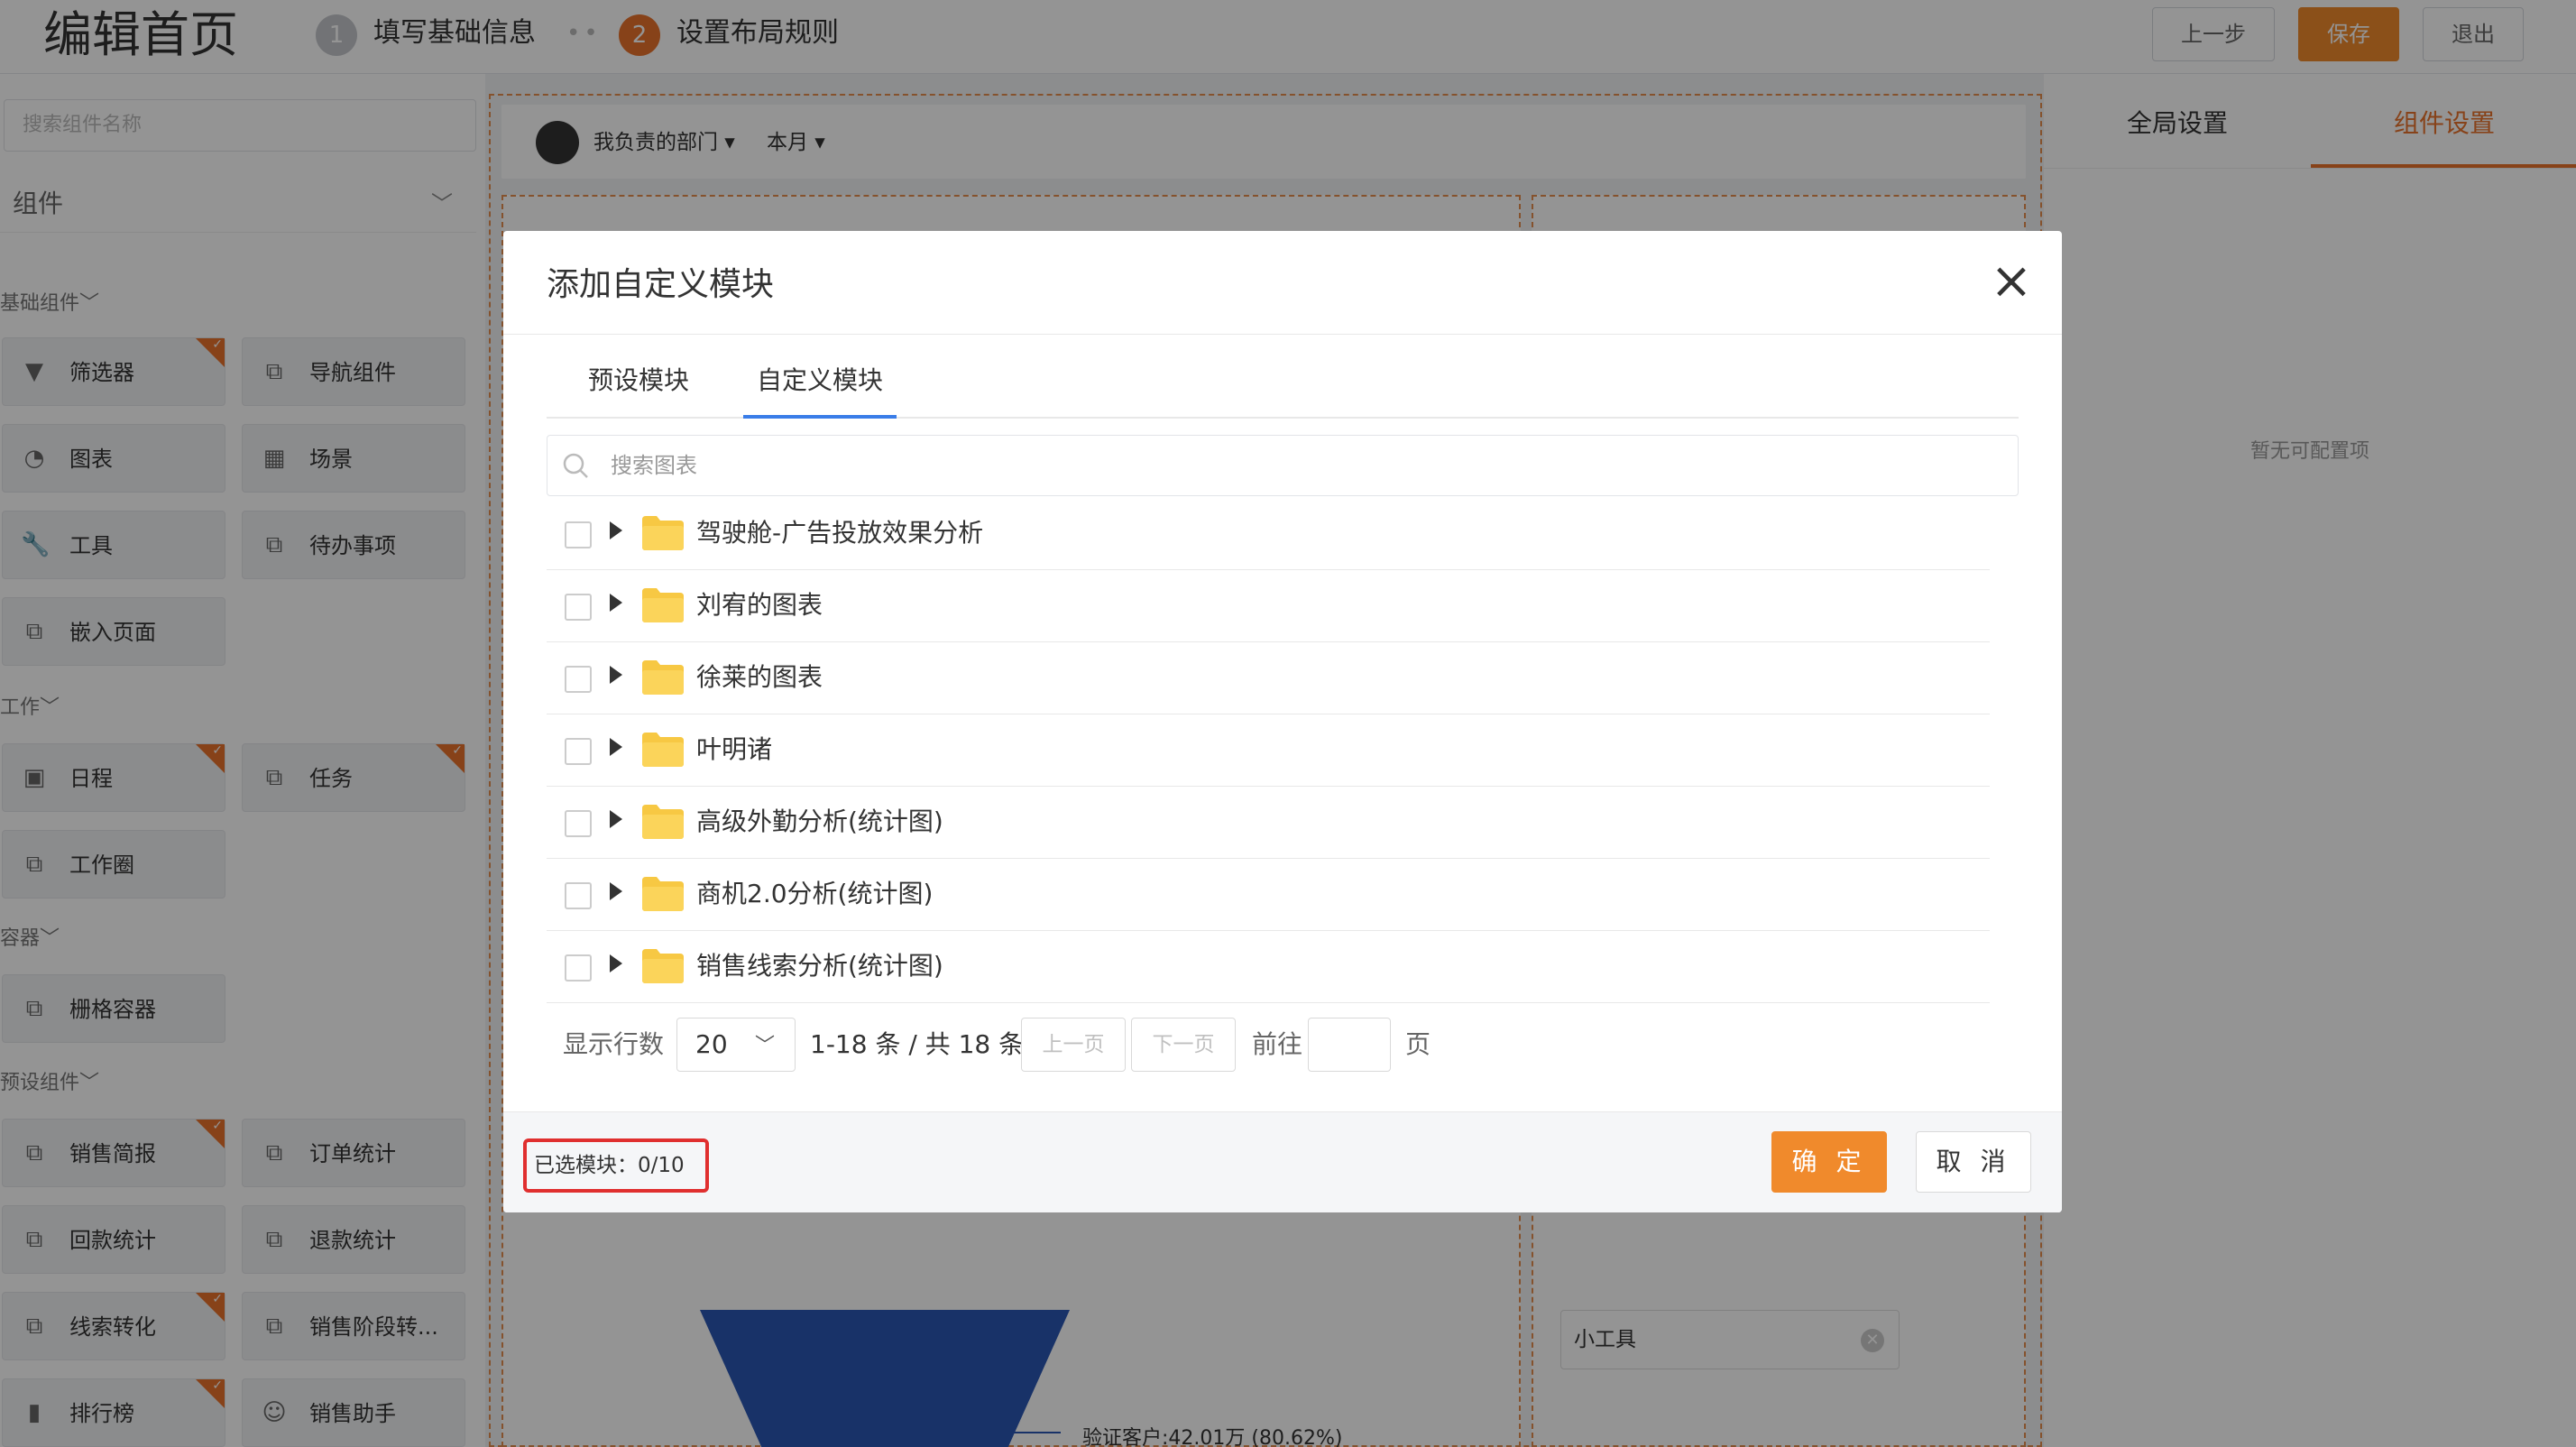 The height and width of the screenshot is (1447, 2576). I want to click on folder-row: 叶明诸, so click(1268, 750).